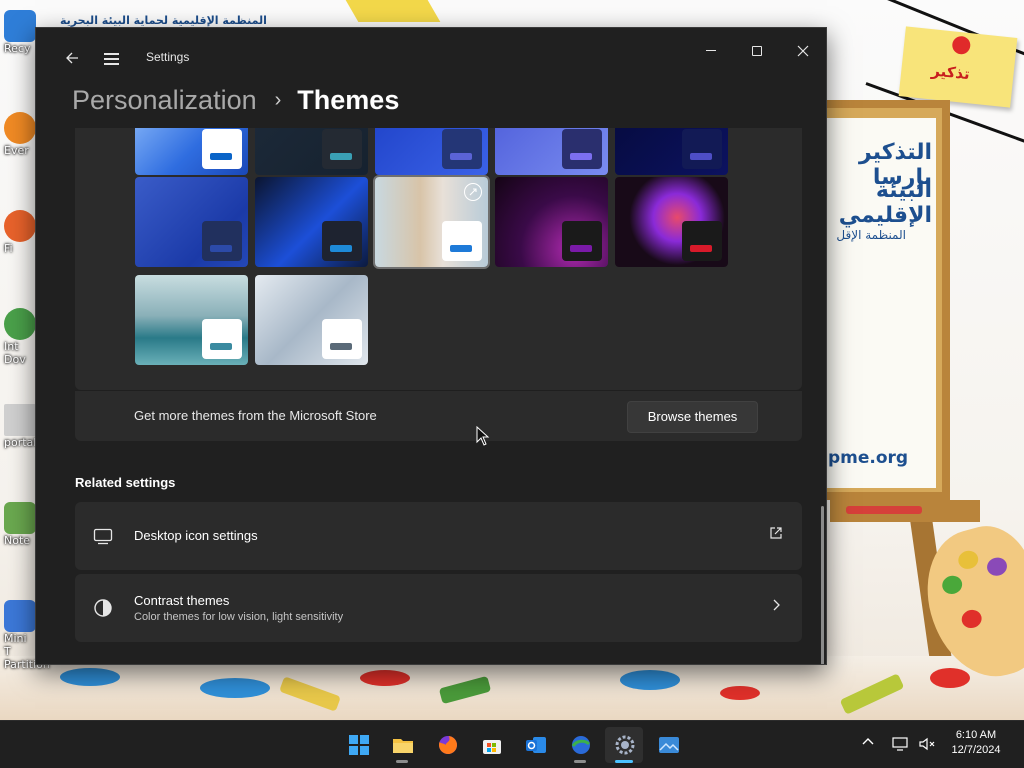 This screenshot has width=1024, height=768. I want to click on close-button, so click(803, 51).